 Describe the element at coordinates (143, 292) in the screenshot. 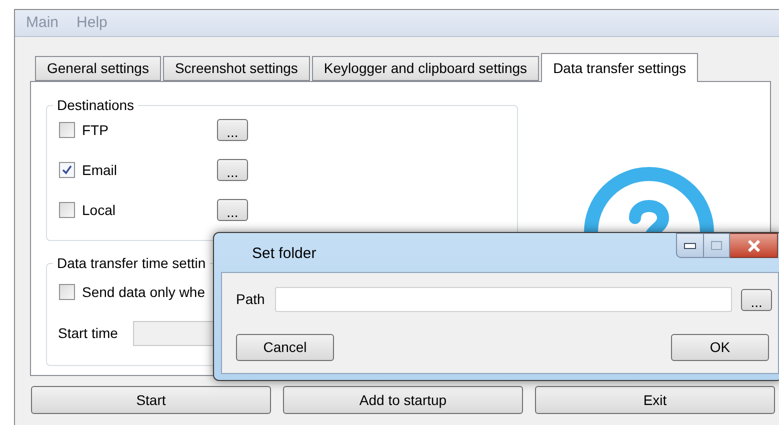

I see `checkbox-label: Send data only whe` at that location.